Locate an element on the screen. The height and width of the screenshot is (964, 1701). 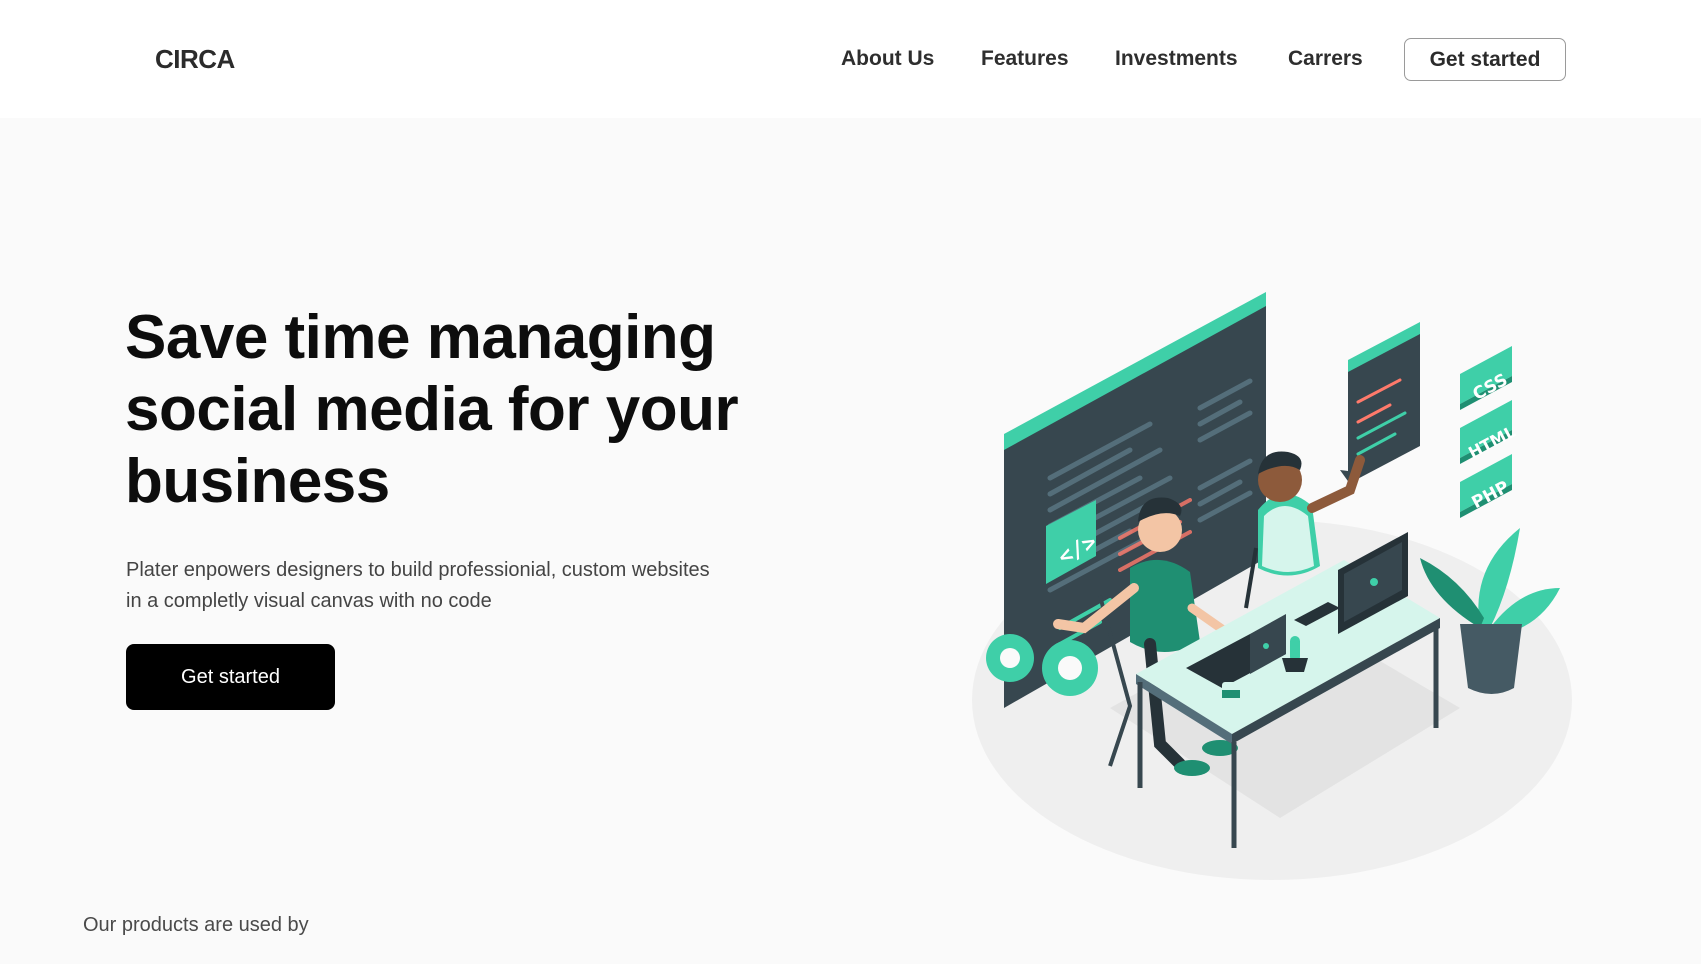
tech-tags: CSS HTML PHP is located at coordinates (1489, 432).